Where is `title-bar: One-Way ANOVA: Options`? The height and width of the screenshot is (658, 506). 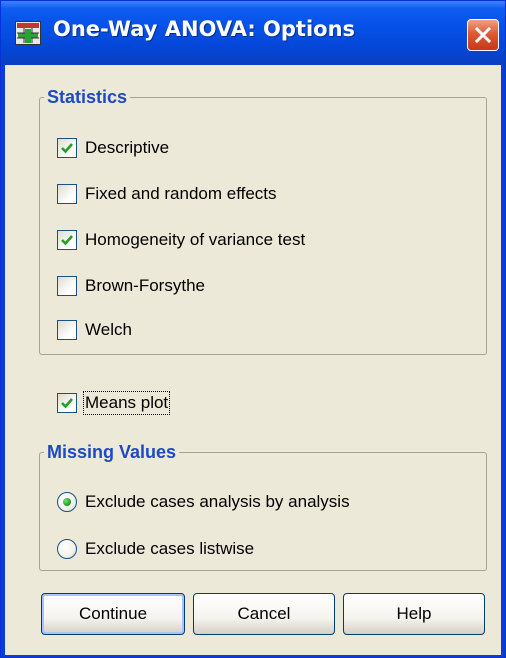 title-bar: One-Way ANOVA: Options is located at coordinates (253, 33).